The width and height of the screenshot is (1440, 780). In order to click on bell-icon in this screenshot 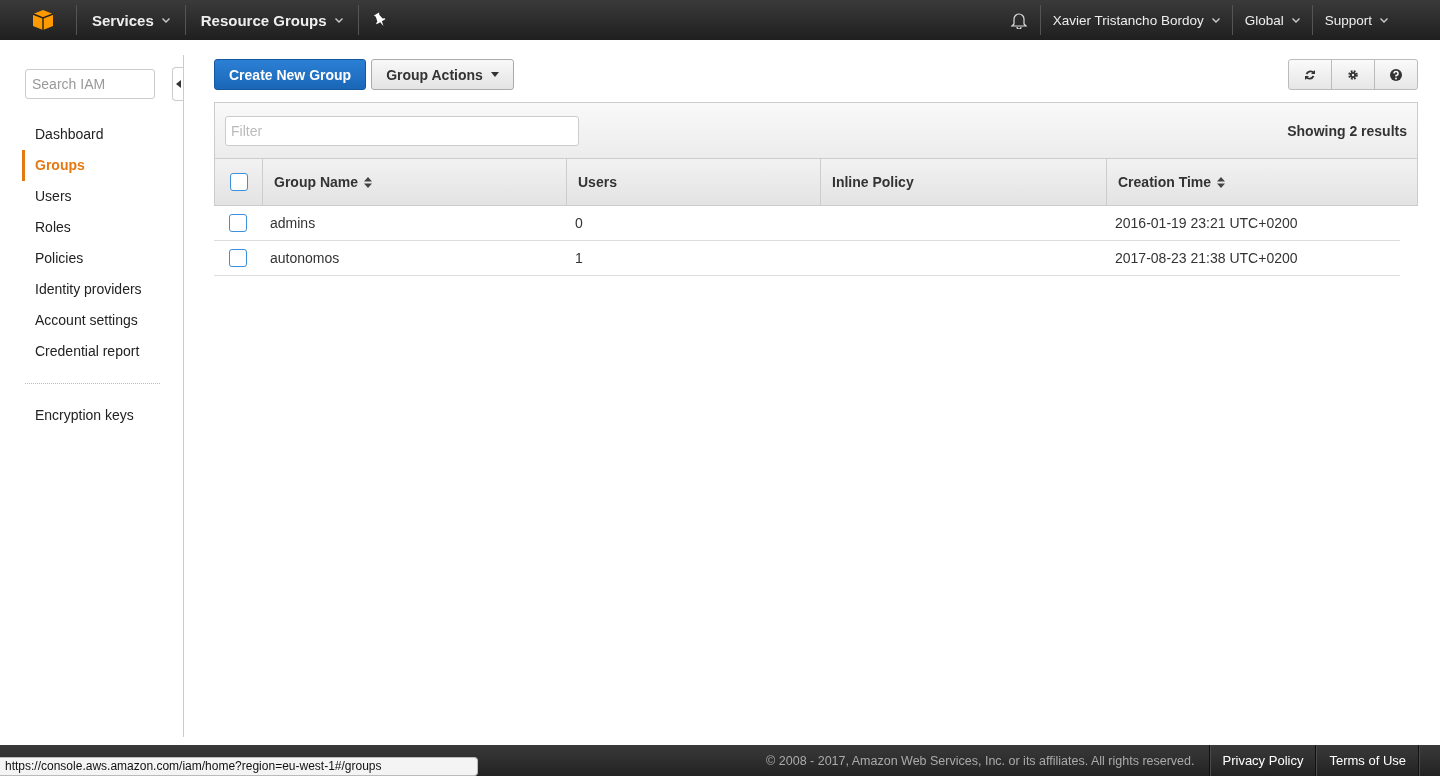, I will do `click(1018, 20)`.